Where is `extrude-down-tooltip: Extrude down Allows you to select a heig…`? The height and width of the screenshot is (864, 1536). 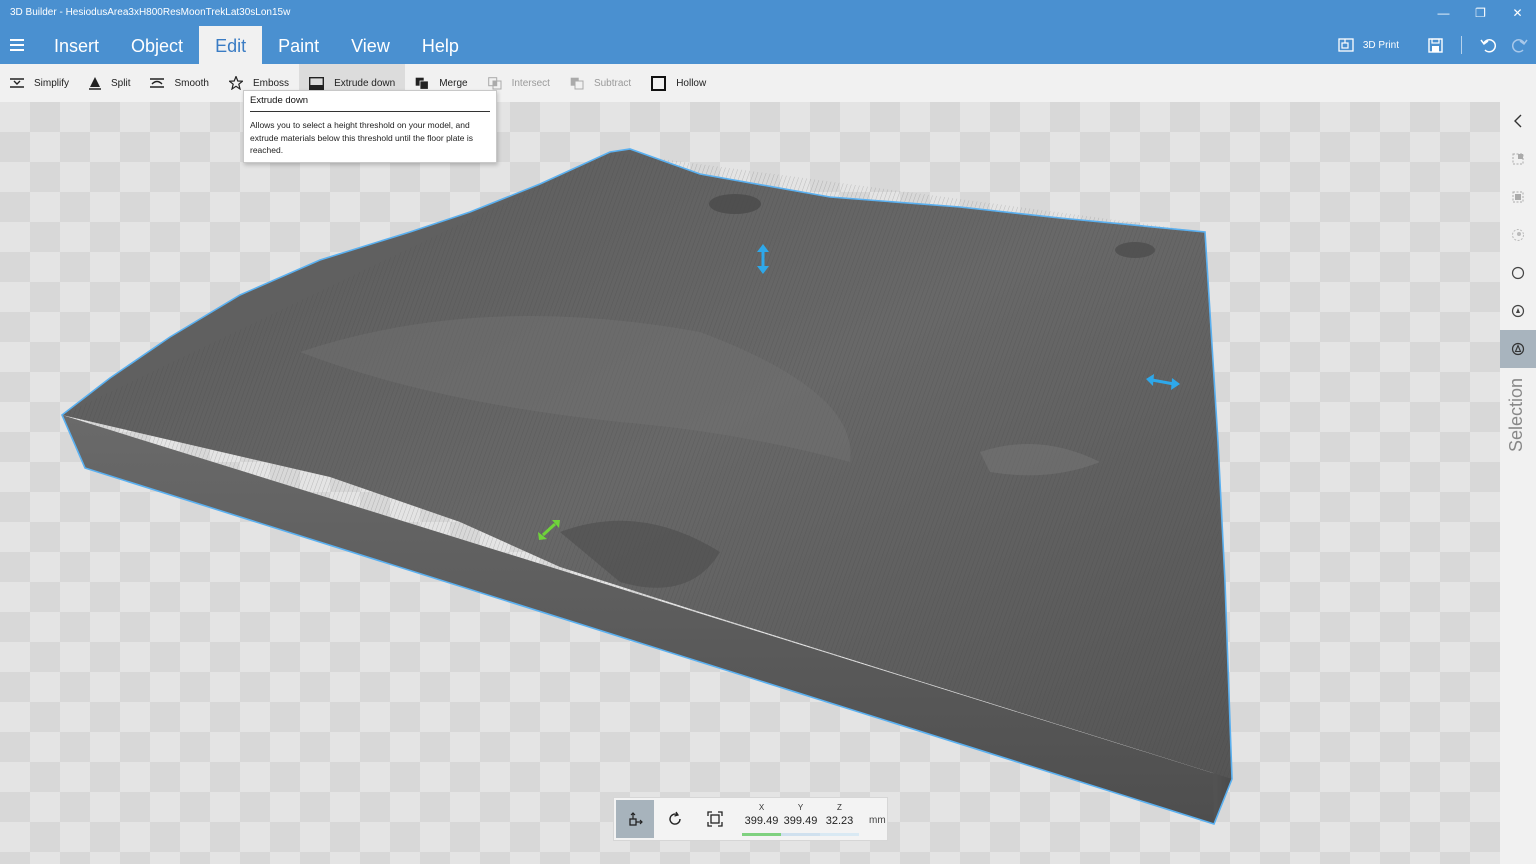
extrude-down-tooltip: Extrude down Allows you to select a heig… is located at coordinates (370, 126).